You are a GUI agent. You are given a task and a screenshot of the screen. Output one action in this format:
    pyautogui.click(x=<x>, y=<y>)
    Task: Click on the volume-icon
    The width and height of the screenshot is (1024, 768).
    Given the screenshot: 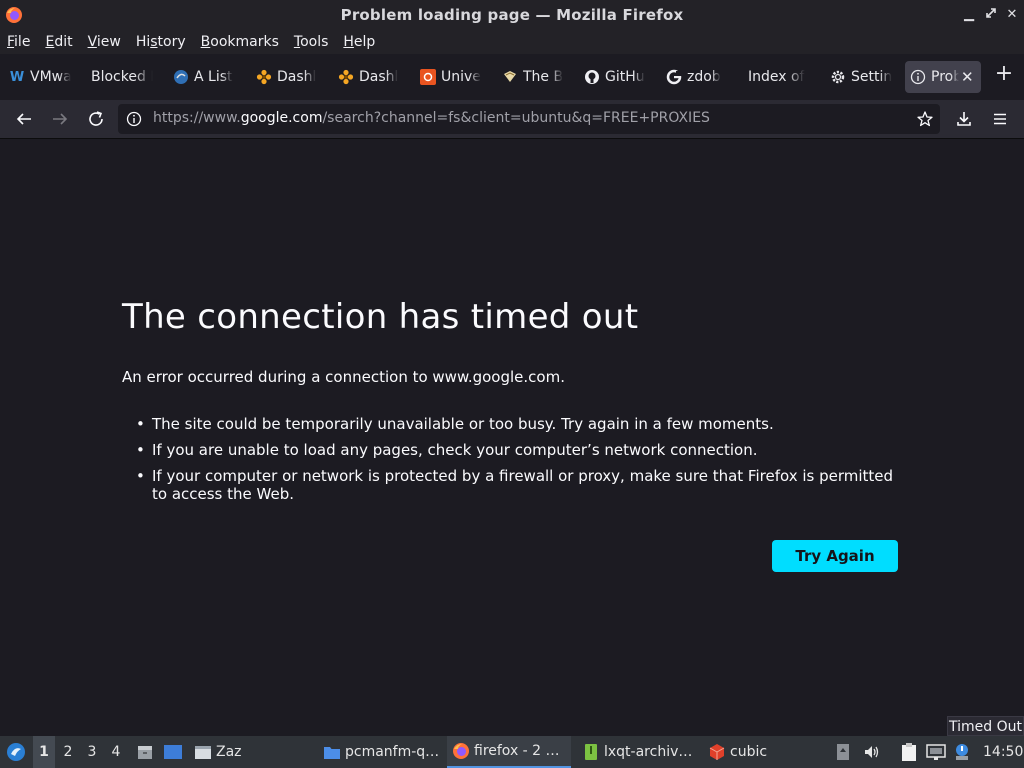 What is the action you would take?
    pyautogui.click(x=872, y=752)
    